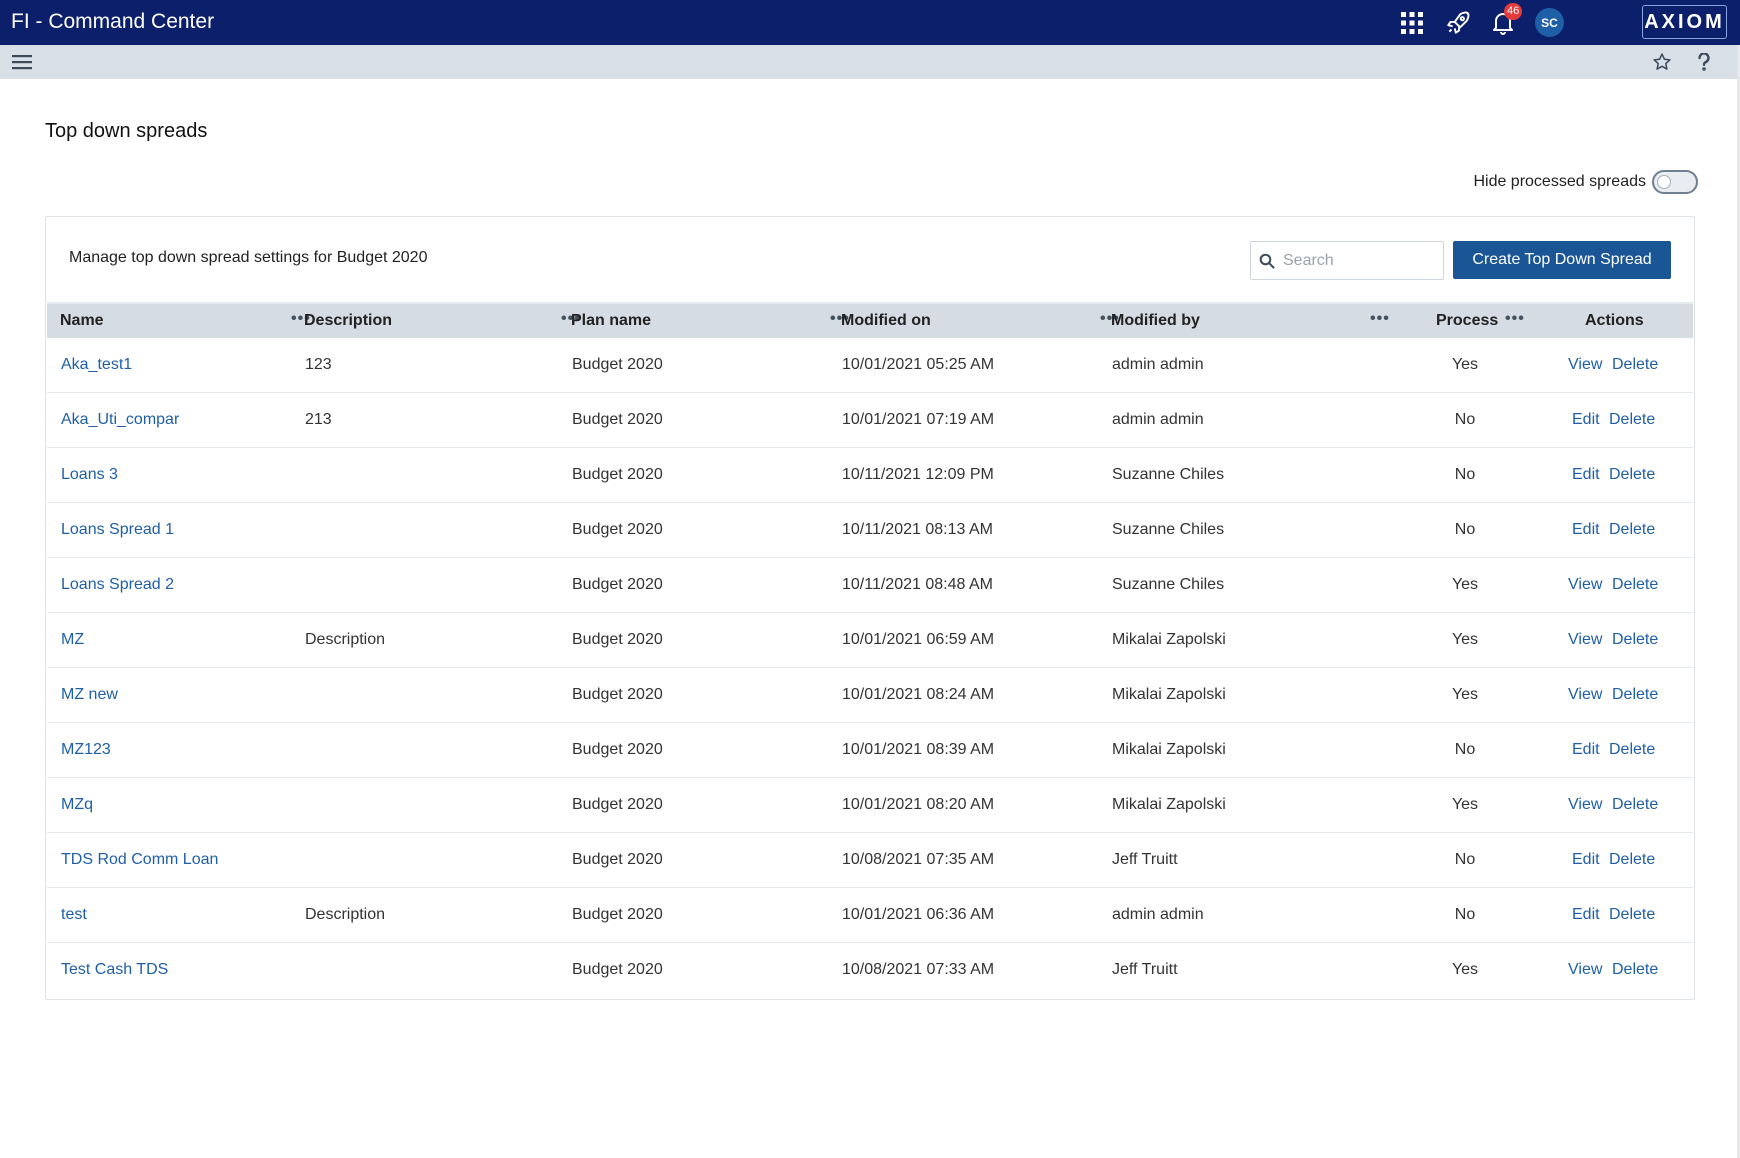  Describe the element at coordinates (1675, 182) in the screenshot. I see `hide-processed-spreads-toggle` at that location.